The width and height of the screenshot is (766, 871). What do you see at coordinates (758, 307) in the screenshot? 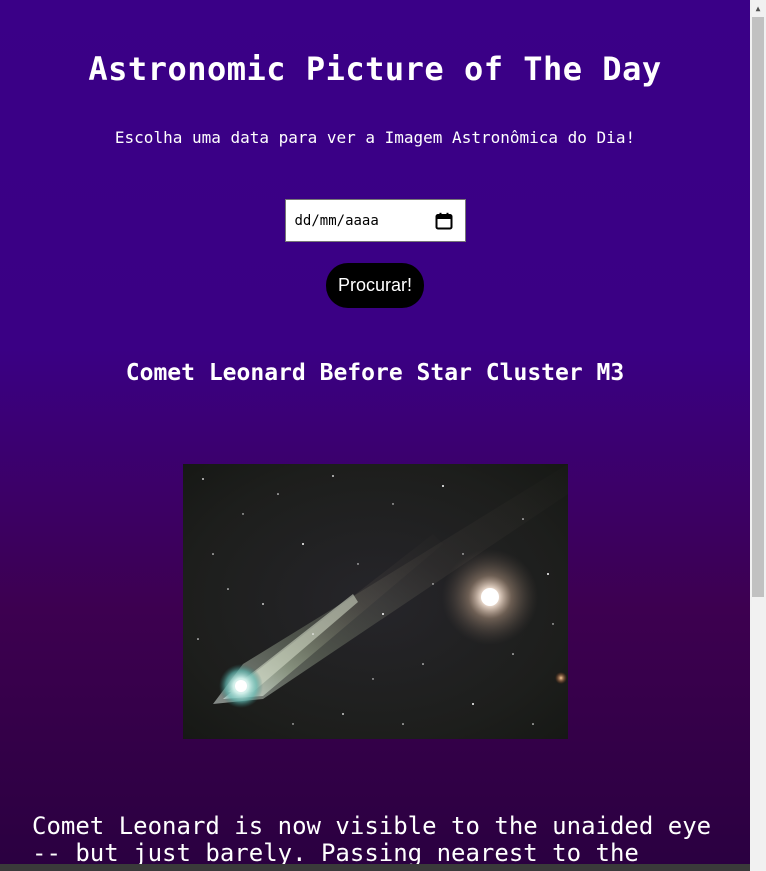
I see `scroll-thumb` at bounding box center [758, 307].